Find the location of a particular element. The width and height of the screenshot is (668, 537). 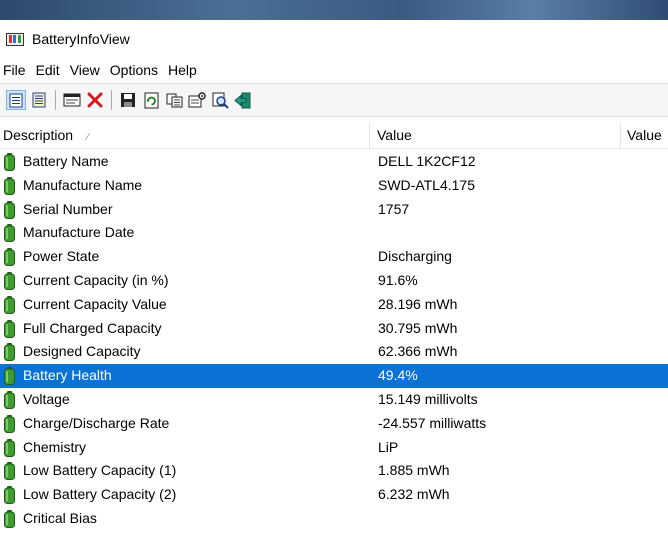

save-button is located at coordinates (128, 100).